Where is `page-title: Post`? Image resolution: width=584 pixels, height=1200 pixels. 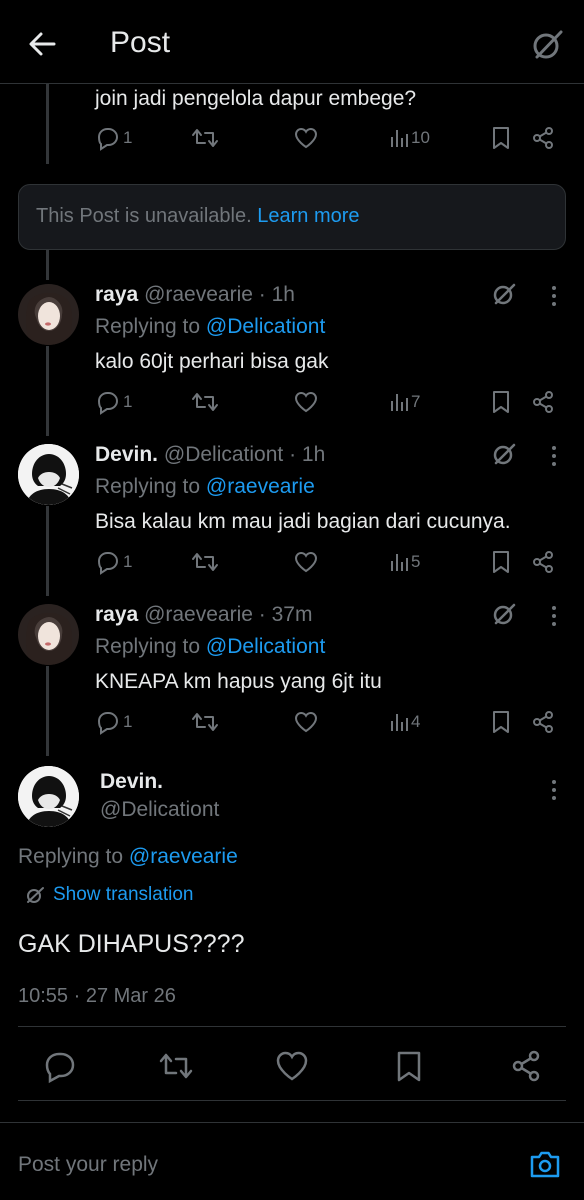
page-title: Post is located at coordinates (140, 42).